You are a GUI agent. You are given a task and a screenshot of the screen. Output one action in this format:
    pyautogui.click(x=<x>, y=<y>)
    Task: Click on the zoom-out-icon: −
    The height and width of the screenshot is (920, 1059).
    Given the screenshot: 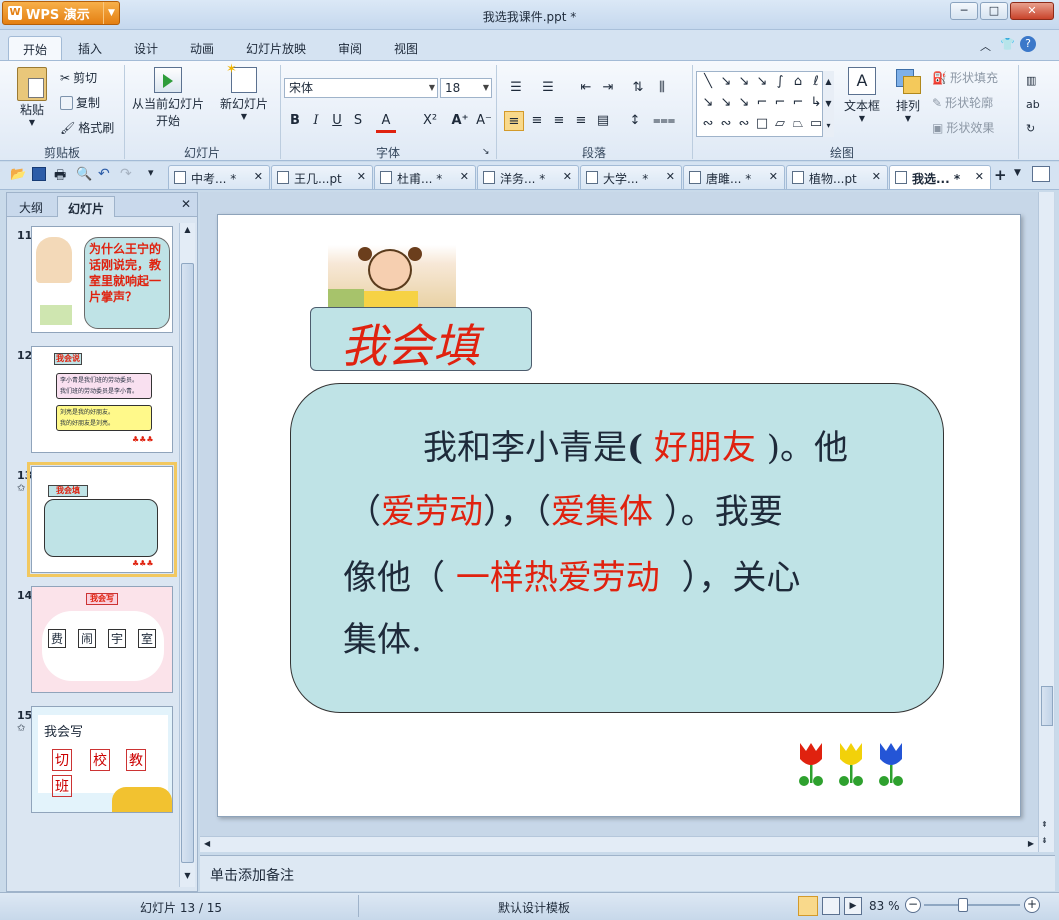 What is the action you would take?
    pyautogui.click(x=913, y=905)
    